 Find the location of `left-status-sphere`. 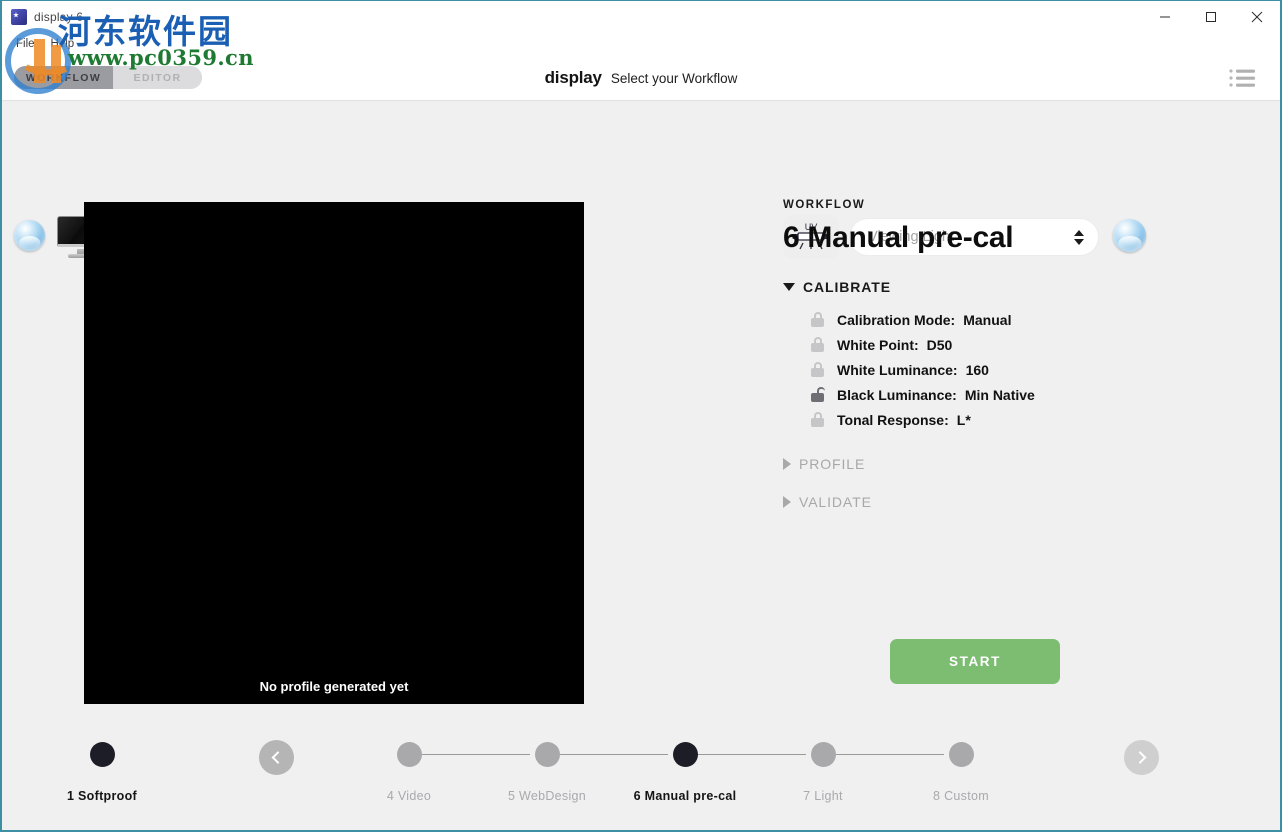

left-status-sphere is located at coordinates (29, 235).